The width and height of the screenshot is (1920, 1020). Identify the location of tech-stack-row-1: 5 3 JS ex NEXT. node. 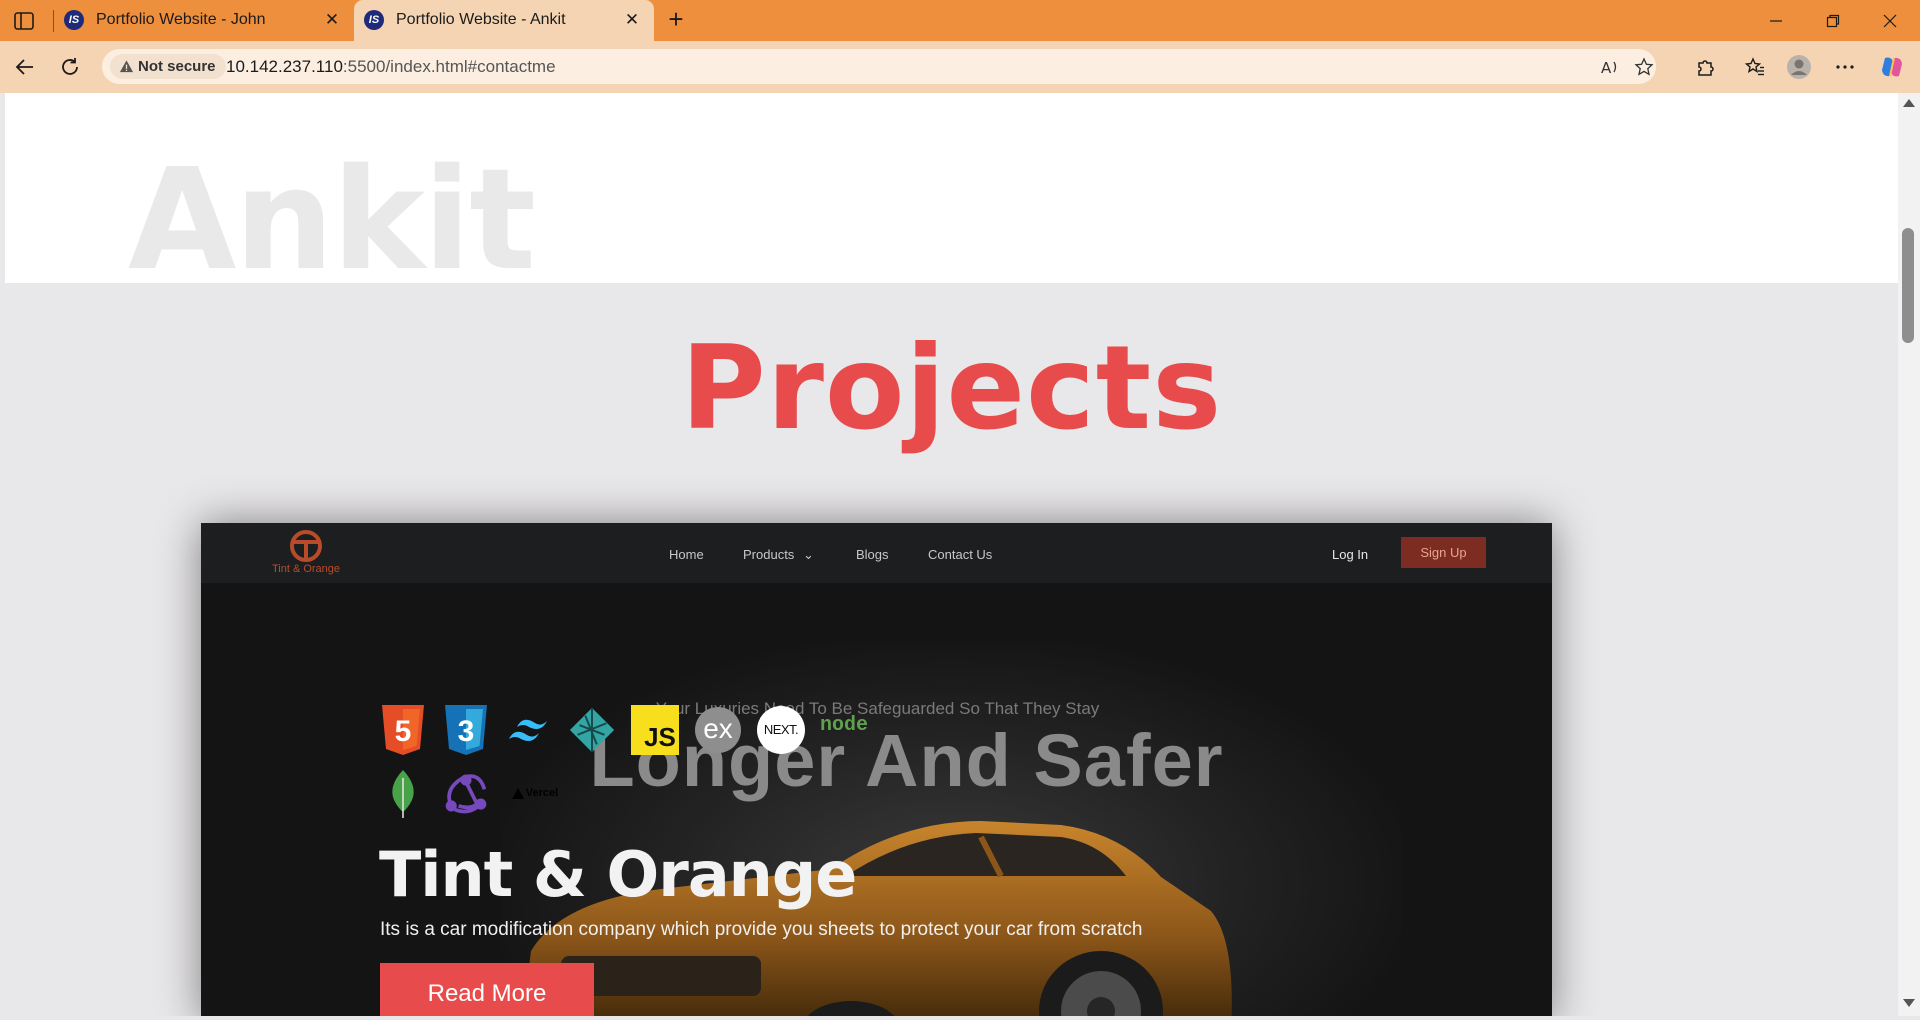
(631, 730).